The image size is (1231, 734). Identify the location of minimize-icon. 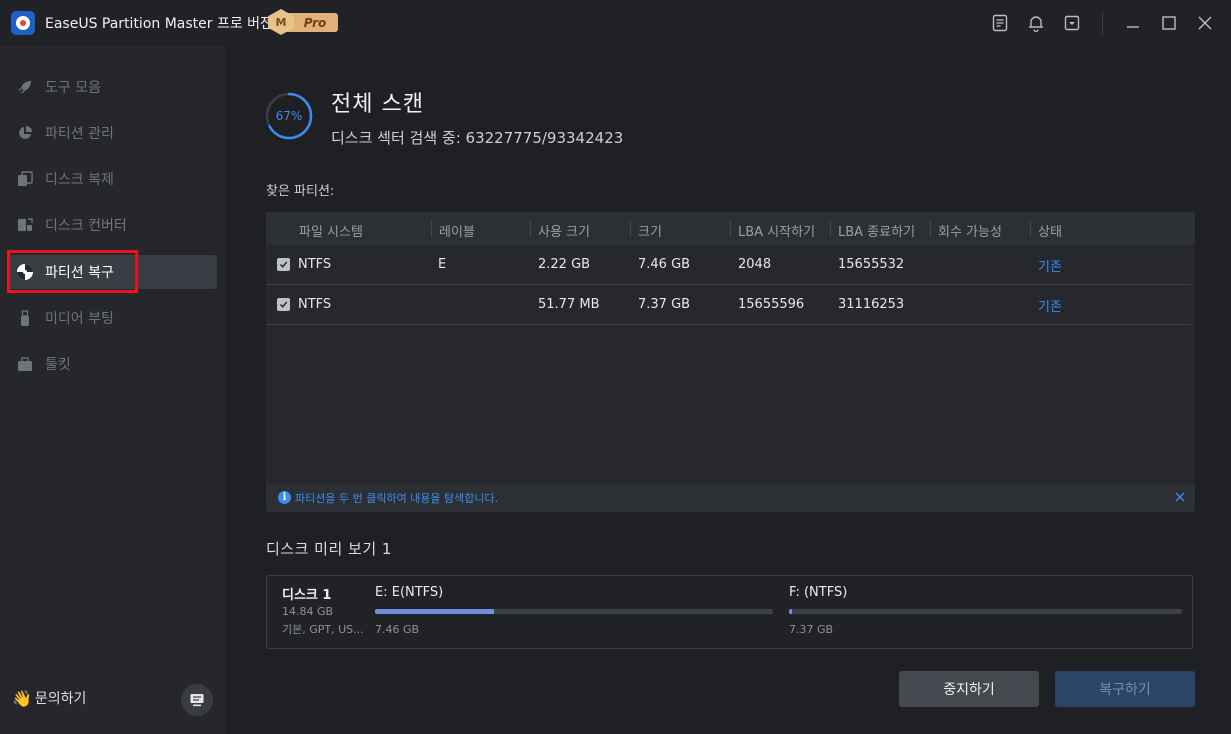
(1133, 23).